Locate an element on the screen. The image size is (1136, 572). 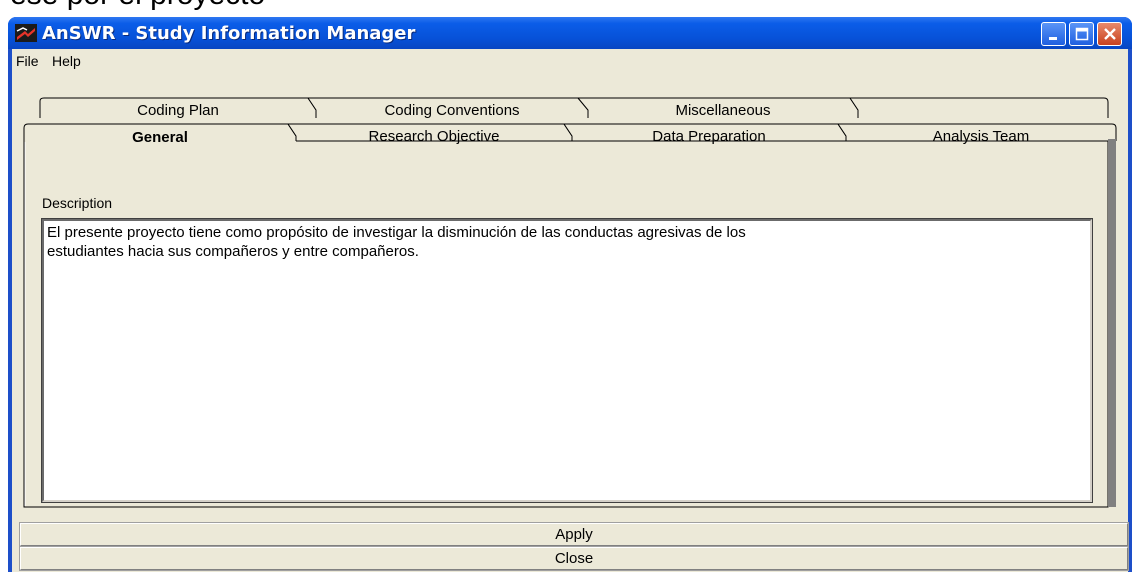
tab-research-objective: Research Objective is located at coordinates (434, 136).